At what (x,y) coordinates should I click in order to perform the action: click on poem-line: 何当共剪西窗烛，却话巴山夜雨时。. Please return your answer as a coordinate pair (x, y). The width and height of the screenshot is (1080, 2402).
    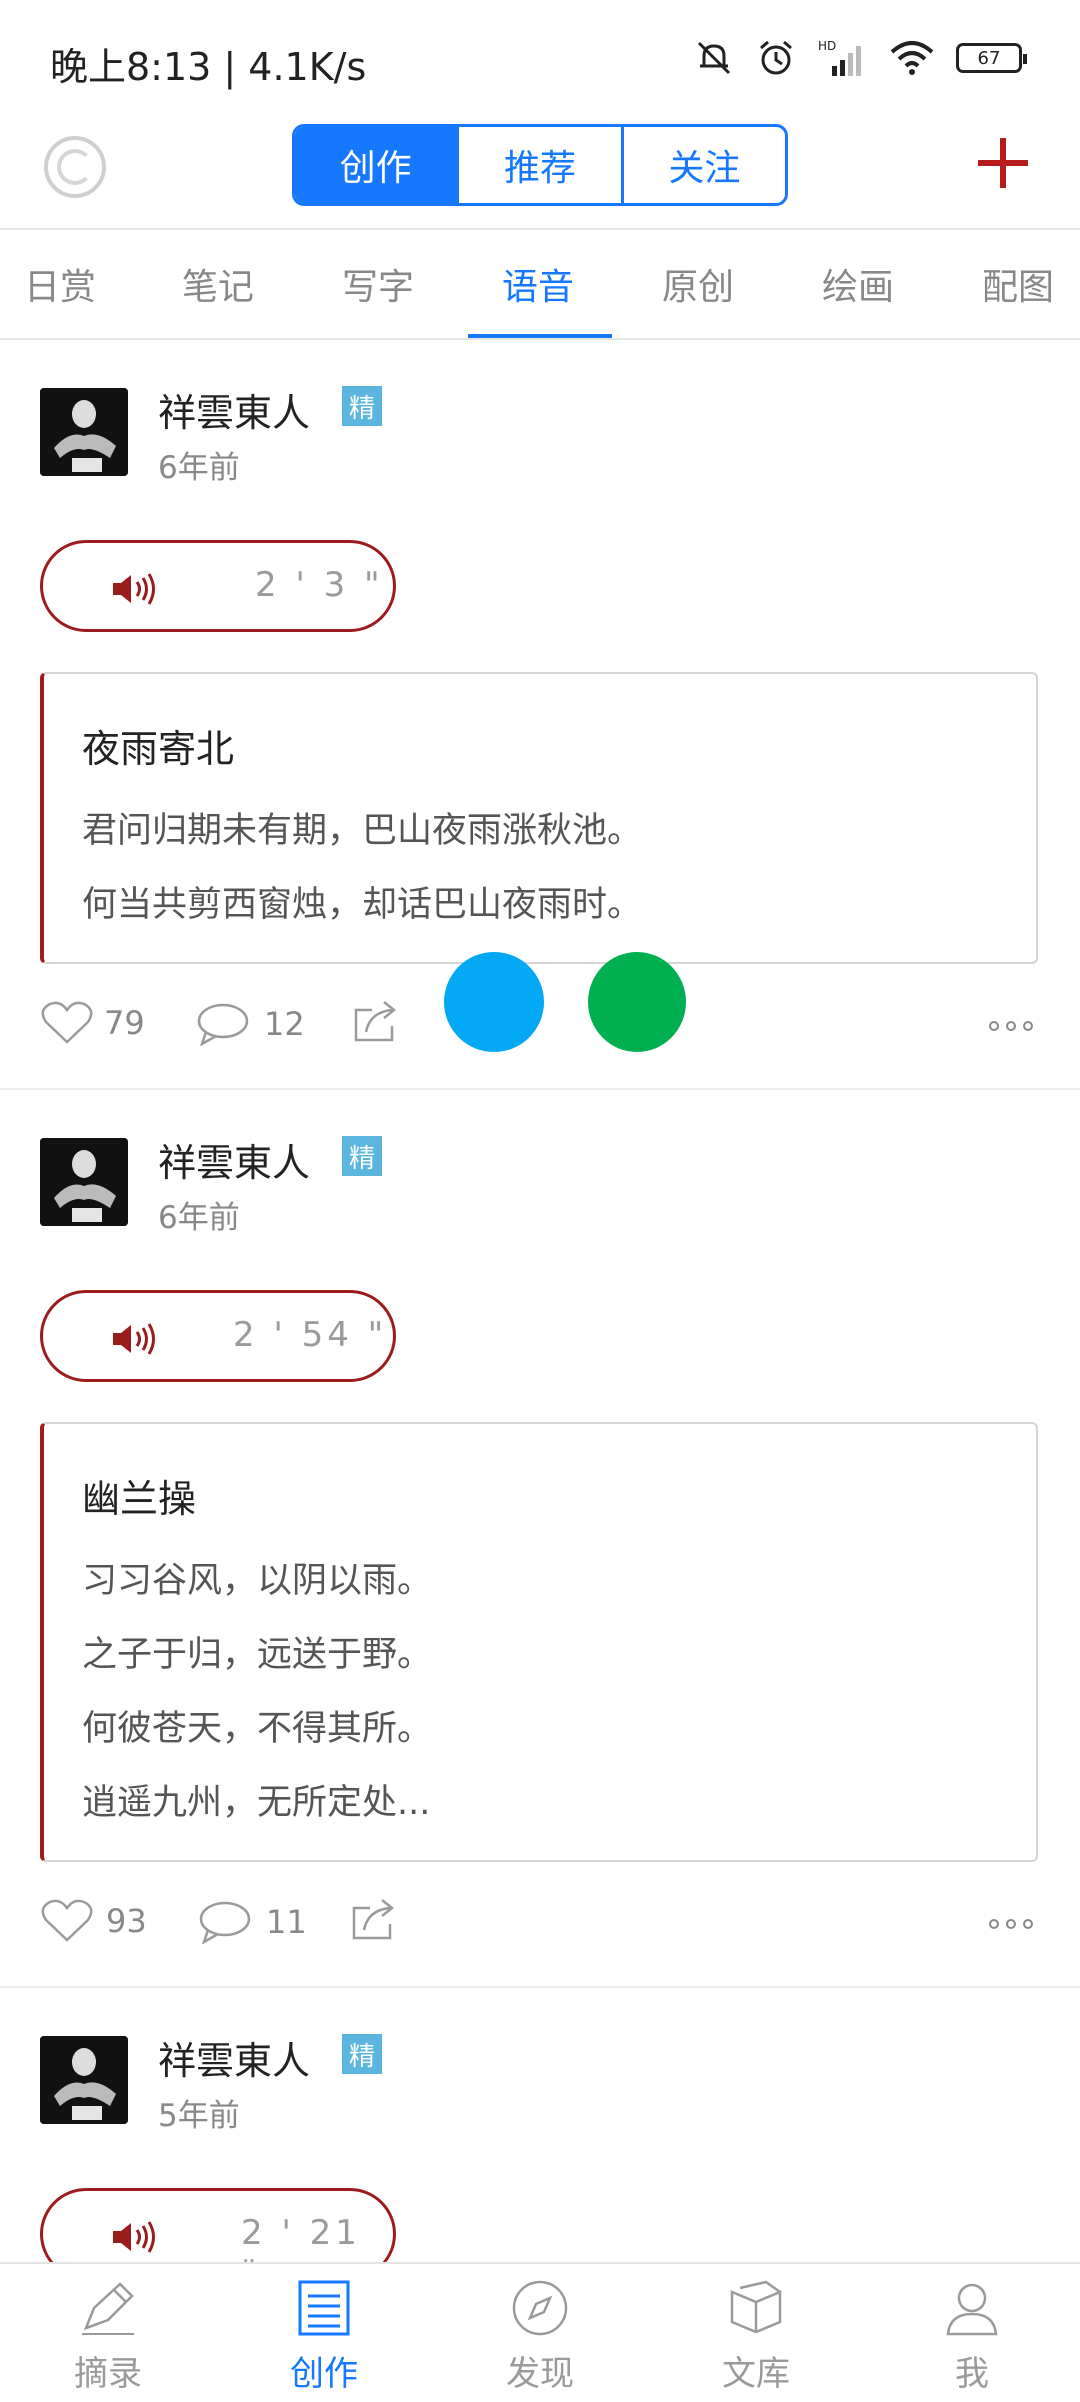
    Looking at the image, I should click on (362, 905).